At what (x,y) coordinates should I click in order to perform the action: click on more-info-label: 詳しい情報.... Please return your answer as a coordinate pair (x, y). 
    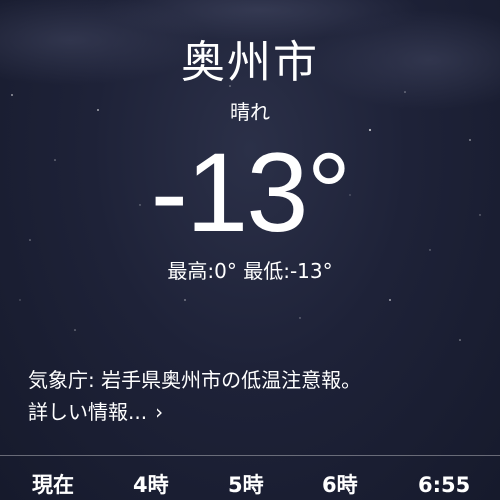
    Looking at the image, I should click on (88, 412).